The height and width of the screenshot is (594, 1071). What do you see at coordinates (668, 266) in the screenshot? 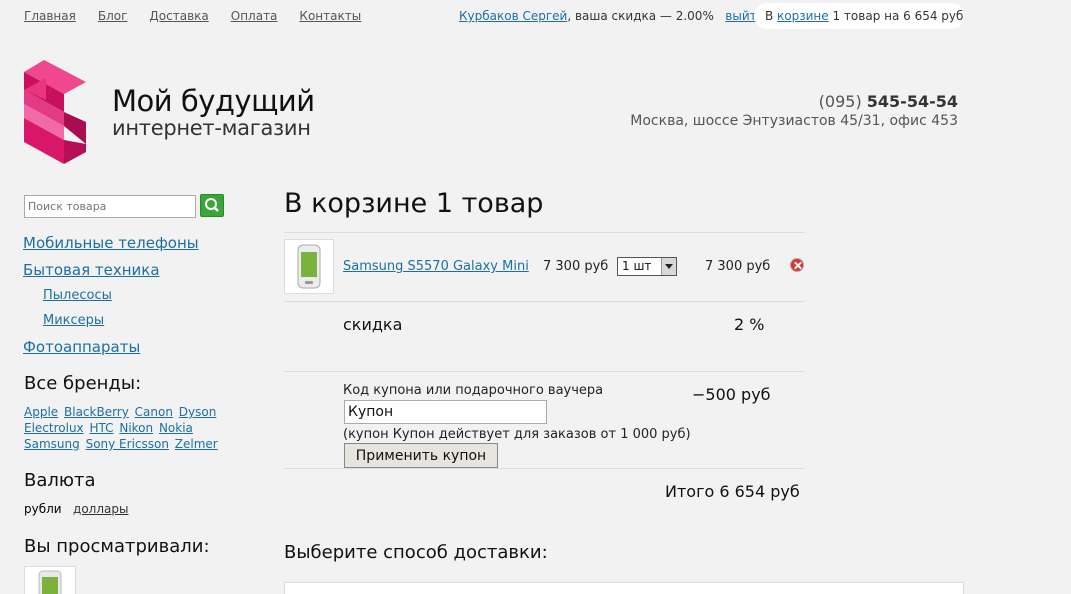
I see `chevron-down-icon` at bounding box center [668, 266].